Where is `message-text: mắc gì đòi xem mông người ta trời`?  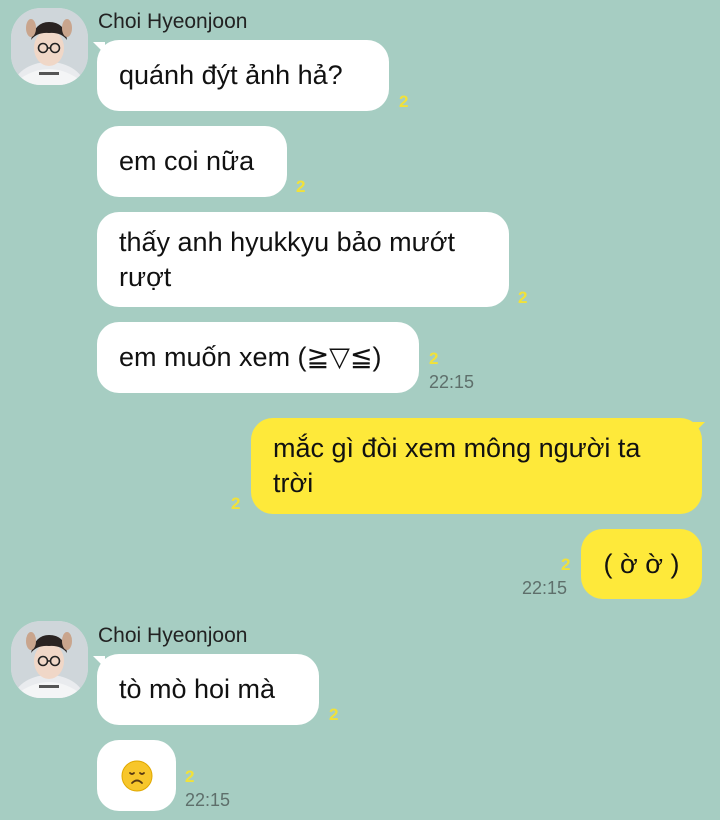 message-text: mắc gì đòi xem mông người ta trời is located at coordinates (457, 465).